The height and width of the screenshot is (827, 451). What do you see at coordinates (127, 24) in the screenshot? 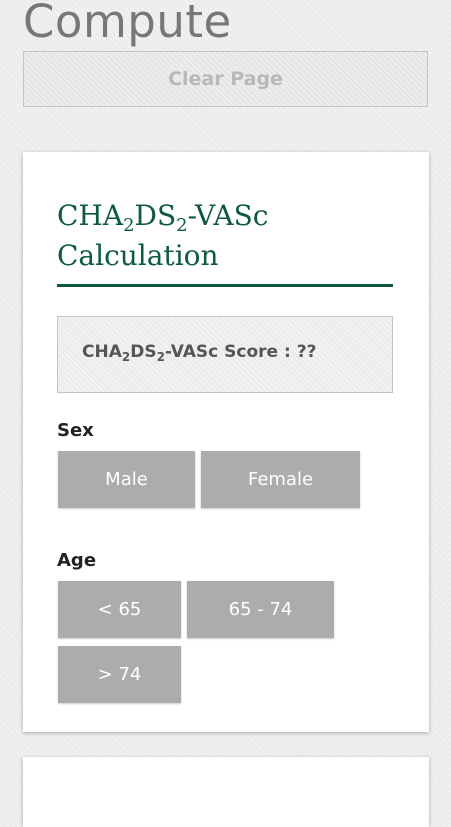
I see `page-heading: Compute` at bounding box center [127, 24].